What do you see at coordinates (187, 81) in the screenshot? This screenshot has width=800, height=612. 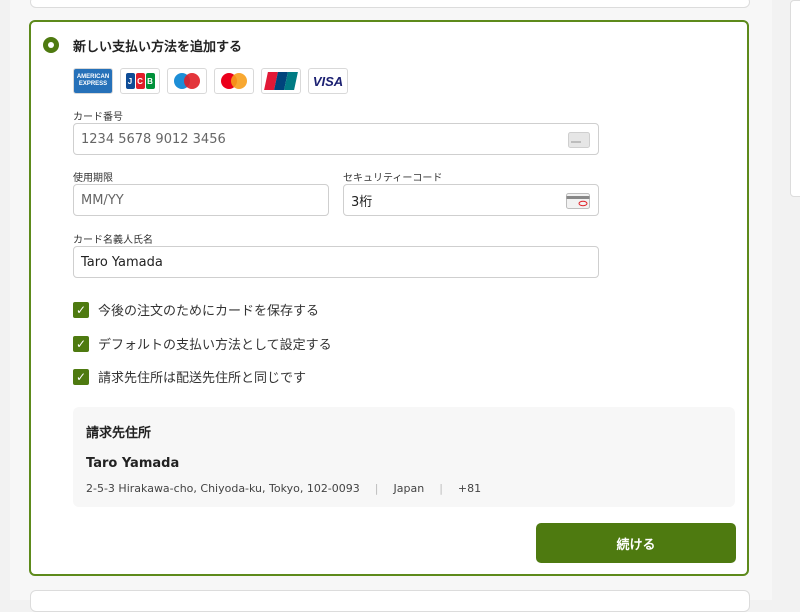 I see `maestro-logo-icon` at bounding box center [187, 81].